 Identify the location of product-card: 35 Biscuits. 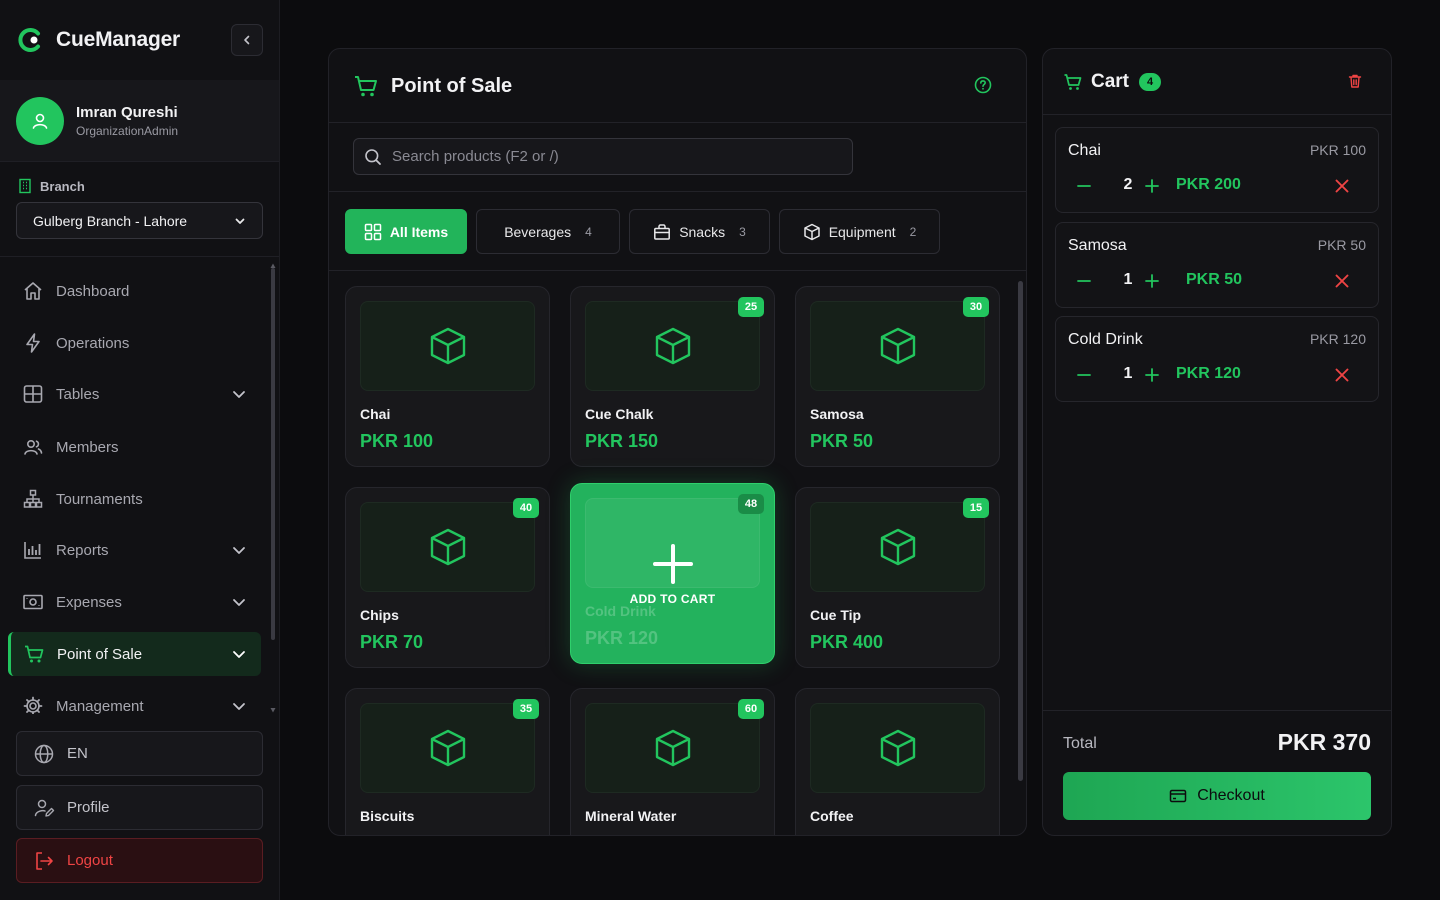
(447, 761).